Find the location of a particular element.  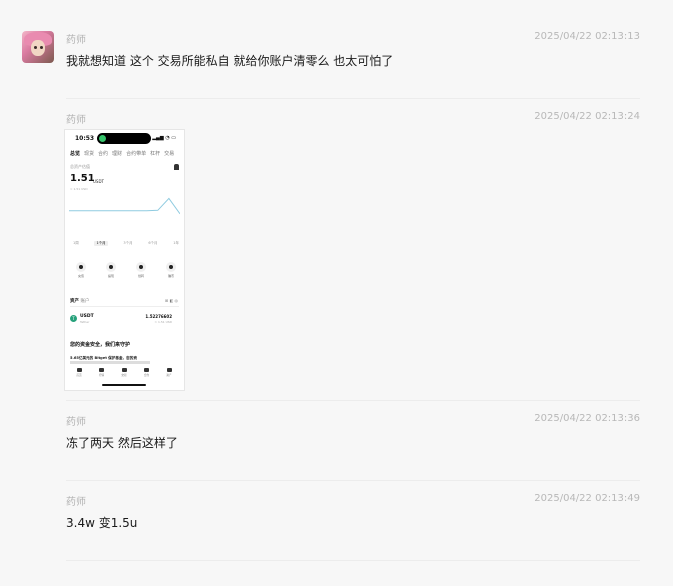

chart-series-line is located at coordinates (124, 206).